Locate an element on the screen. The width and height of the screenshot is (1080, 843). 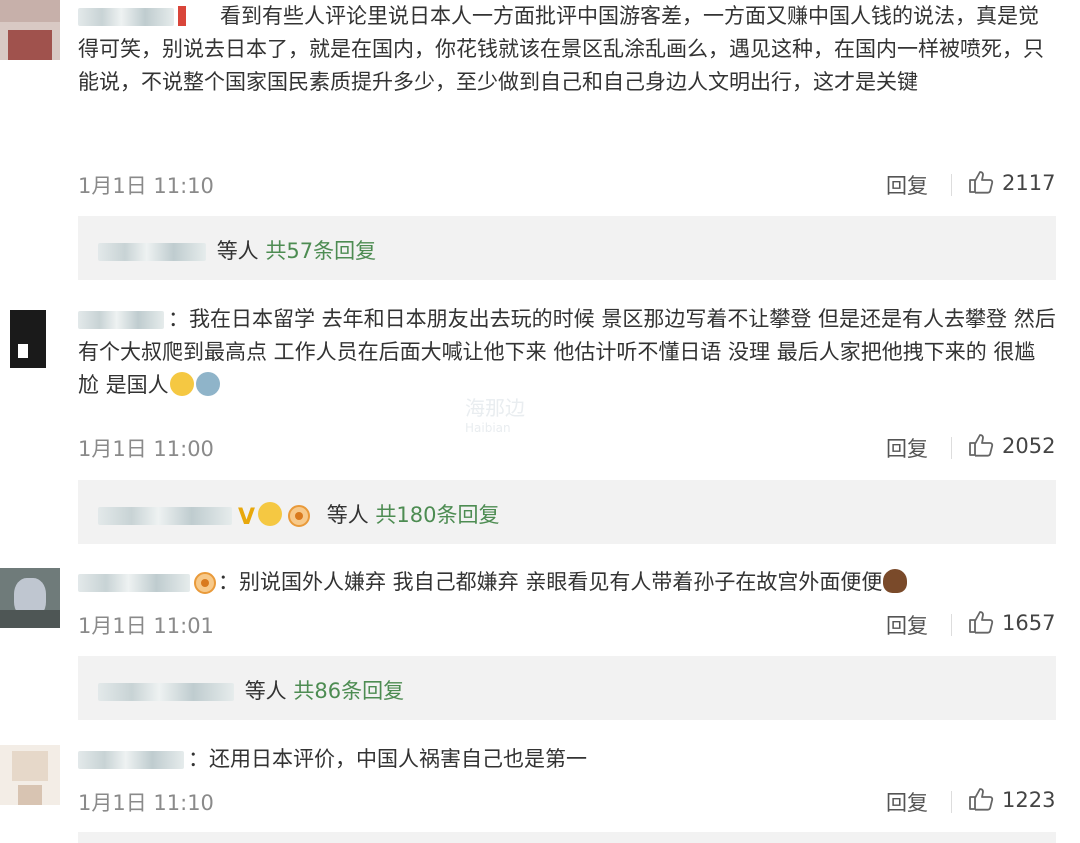
comment-meta: 1月1日 11:10 回复 1223 is located at coordinates (567, 802).